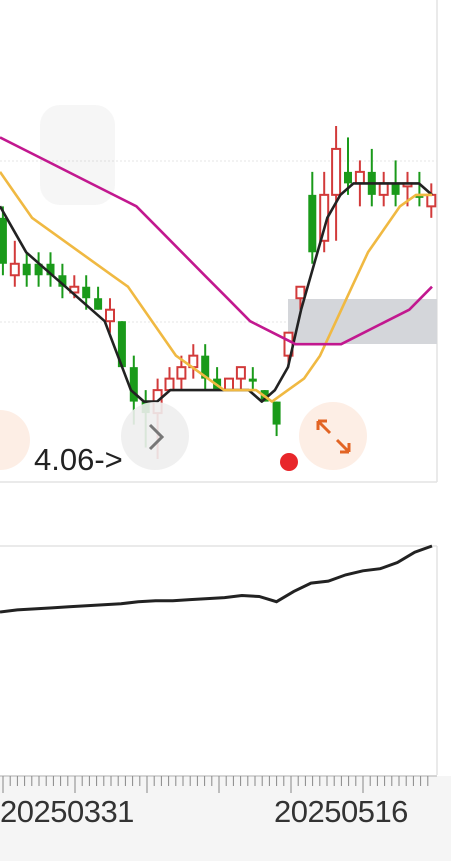  I want to click on x-axis-label-start: 20250331, so click(67, 811).